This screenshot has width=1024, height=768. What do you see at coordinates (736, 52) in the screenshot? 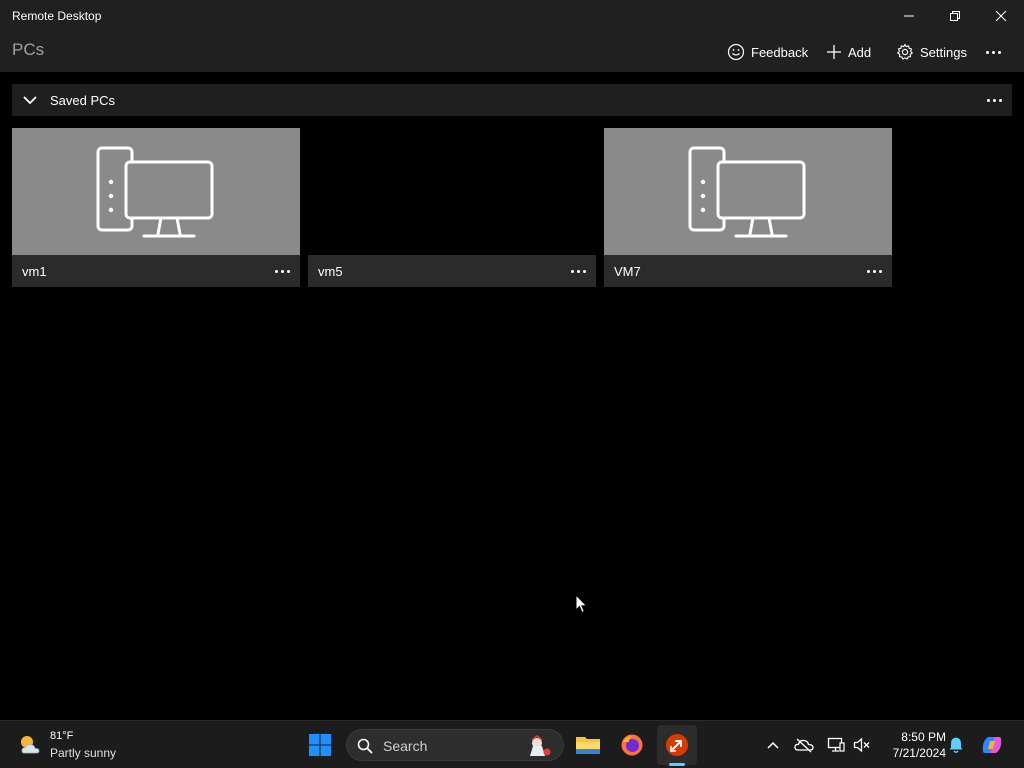
I see `smiley-icon` at bounding box center [736, 52].